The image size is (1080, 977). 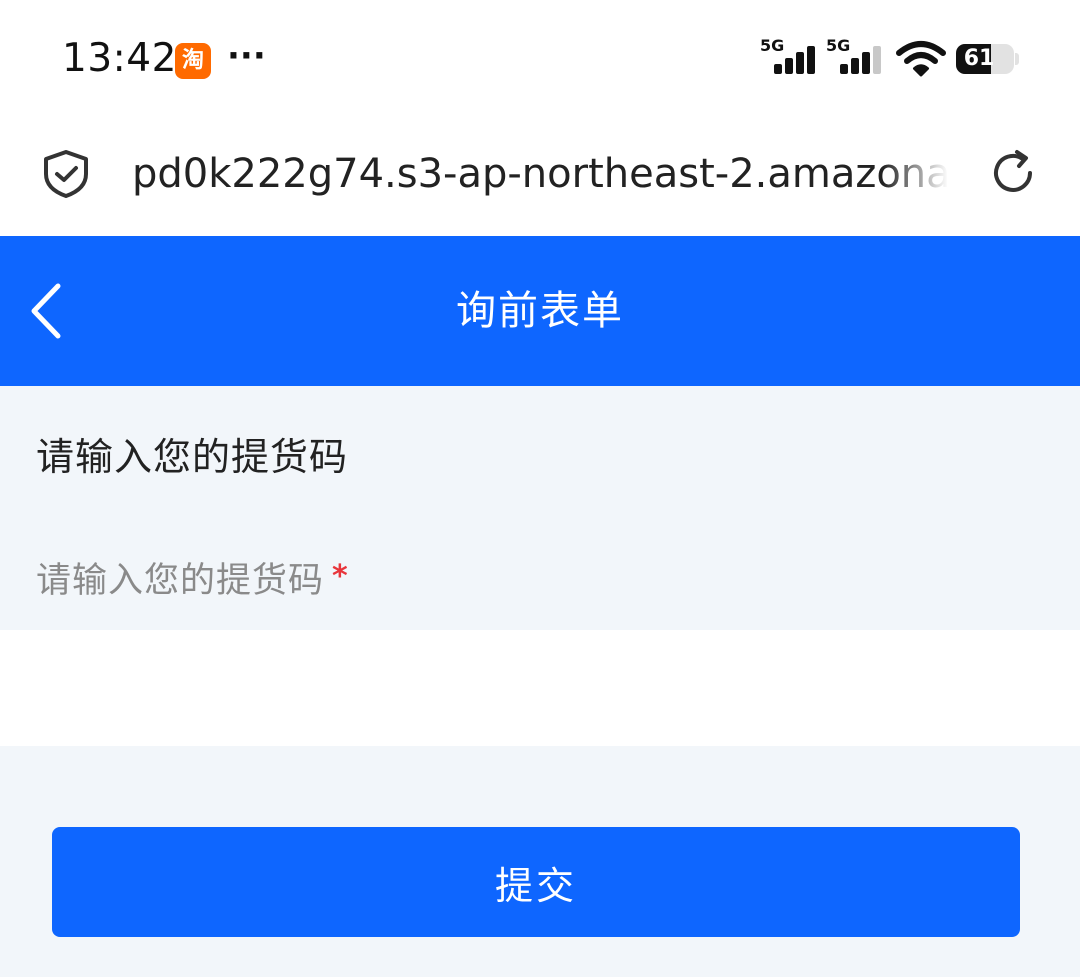 What do you see at coordinates (192, 457) in the screenshot?
I see `form-section-title: 请输入您的提货码` at bounding box center [192, 457].